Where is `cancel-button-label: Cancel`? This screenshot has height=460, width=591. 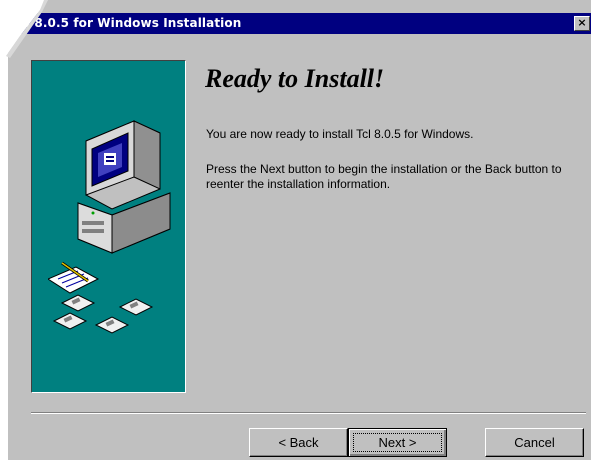
cancel-button-label: Cancel is located at coordinates (534, 442).